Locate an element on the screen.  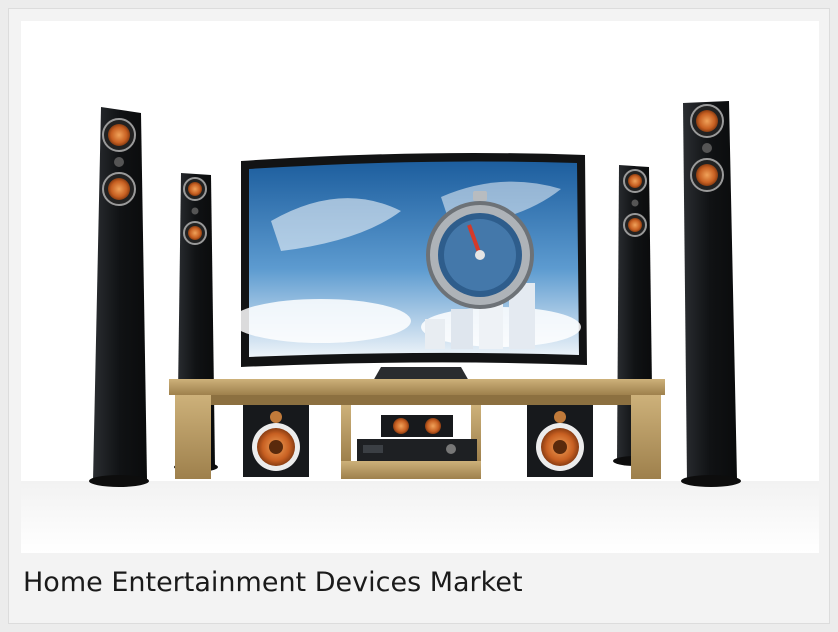
tv-cabinet is located at coordinates (417, 429).